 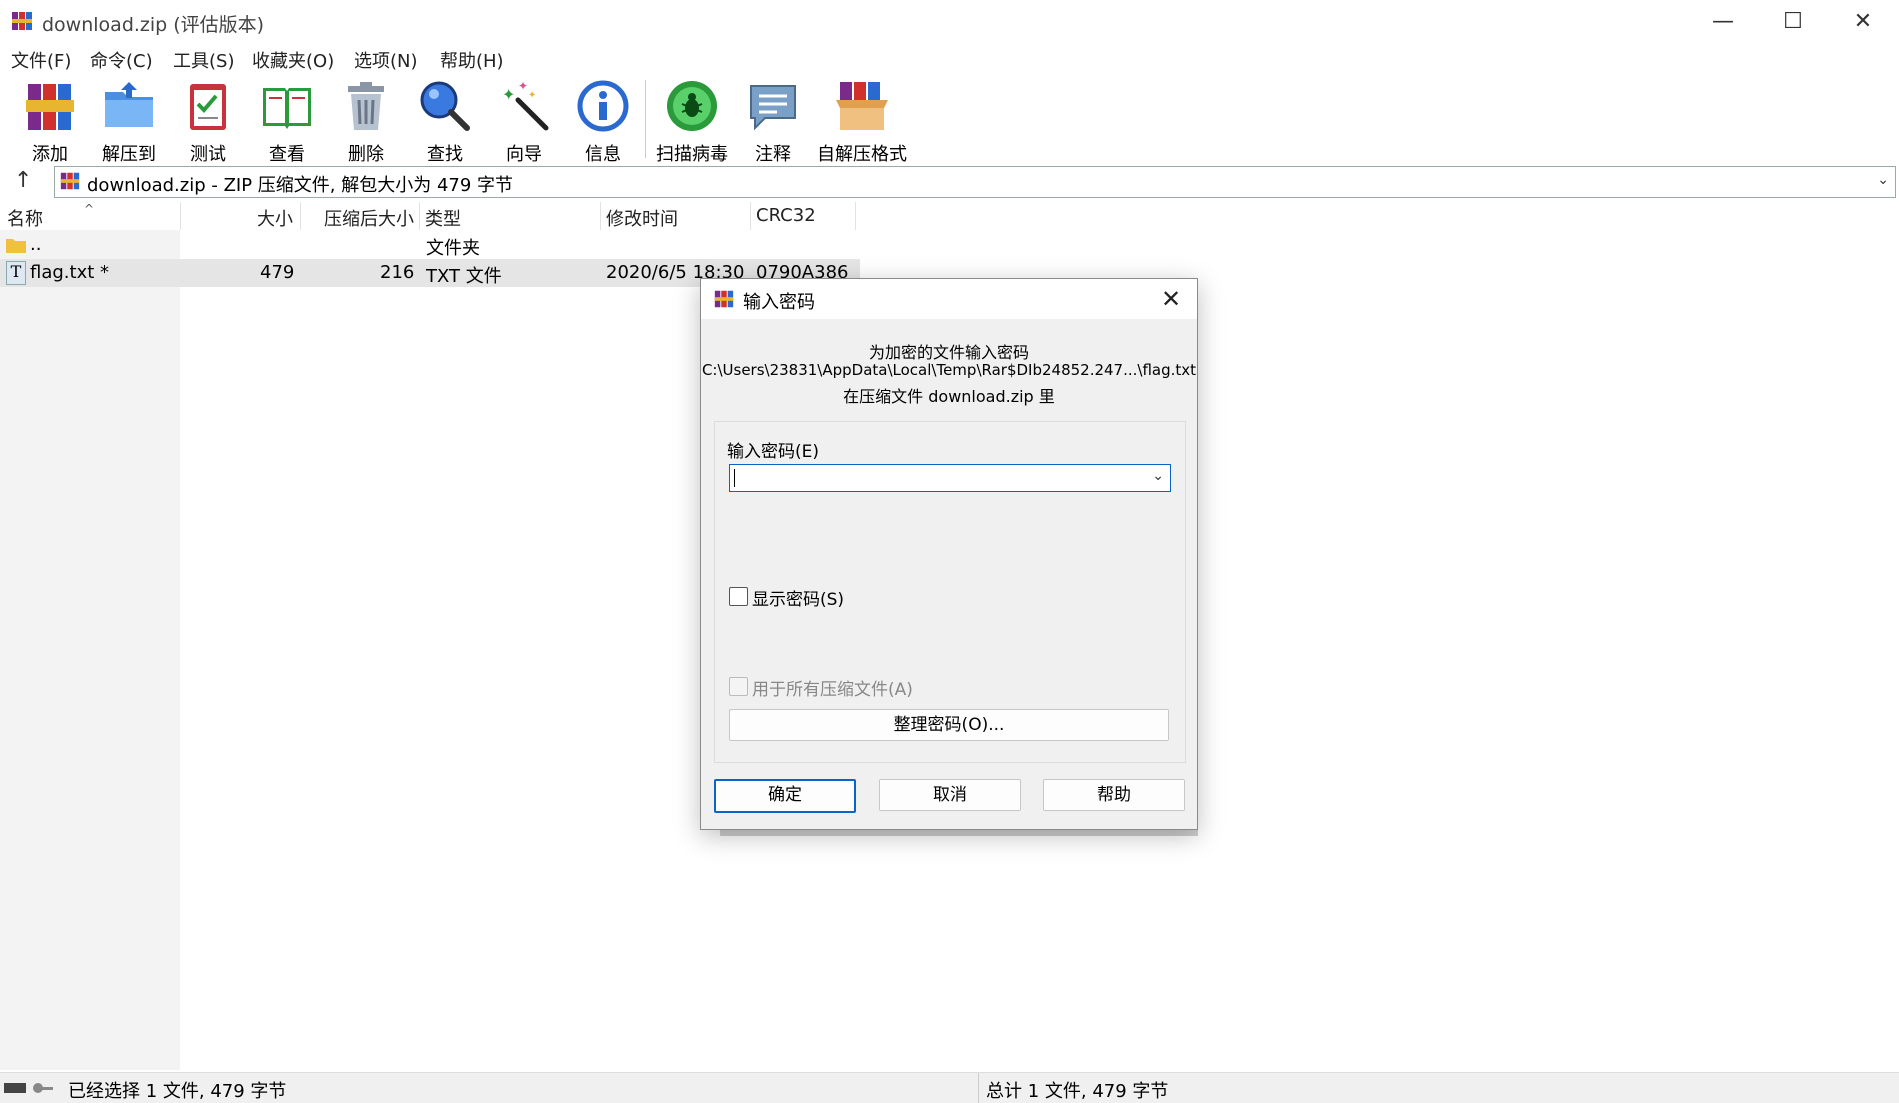 What do you see at coordinates (1114, 795) in the screenshot?
I see `help-button: 帮助` at bounding box center [1114, 795].